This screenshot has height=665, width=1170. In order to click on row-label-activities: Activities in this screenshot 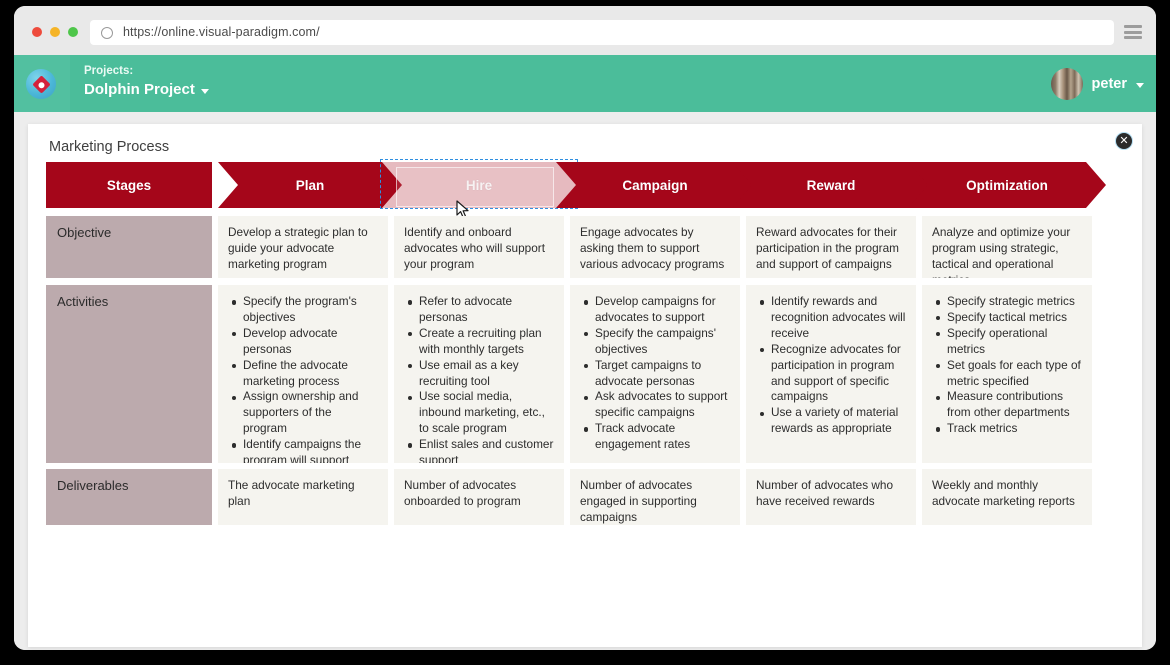, I will do `click(129, 374)`.